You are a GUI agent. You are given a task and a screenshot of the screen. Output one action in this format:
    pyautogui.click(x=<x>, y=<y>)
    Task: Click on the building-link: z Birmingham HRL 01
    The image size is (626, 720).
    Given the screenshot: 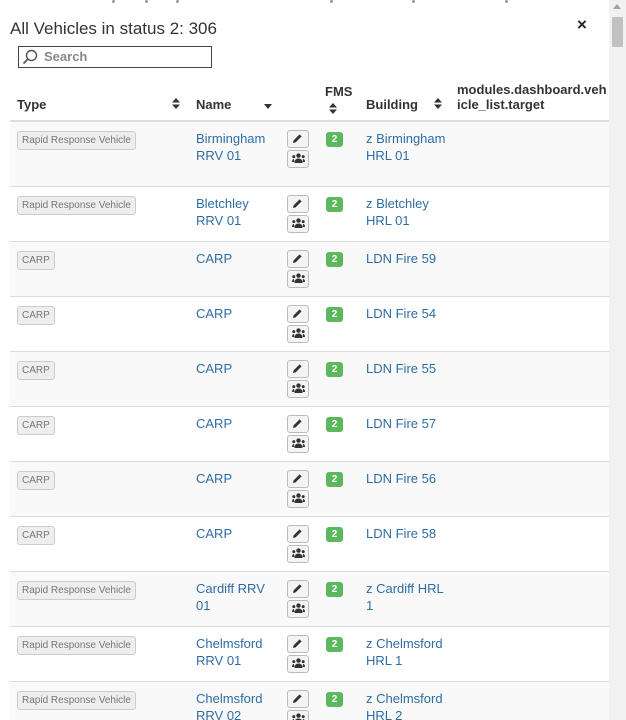 What is the action you would take?
    pyautogui.click(x=406, y=147)
    